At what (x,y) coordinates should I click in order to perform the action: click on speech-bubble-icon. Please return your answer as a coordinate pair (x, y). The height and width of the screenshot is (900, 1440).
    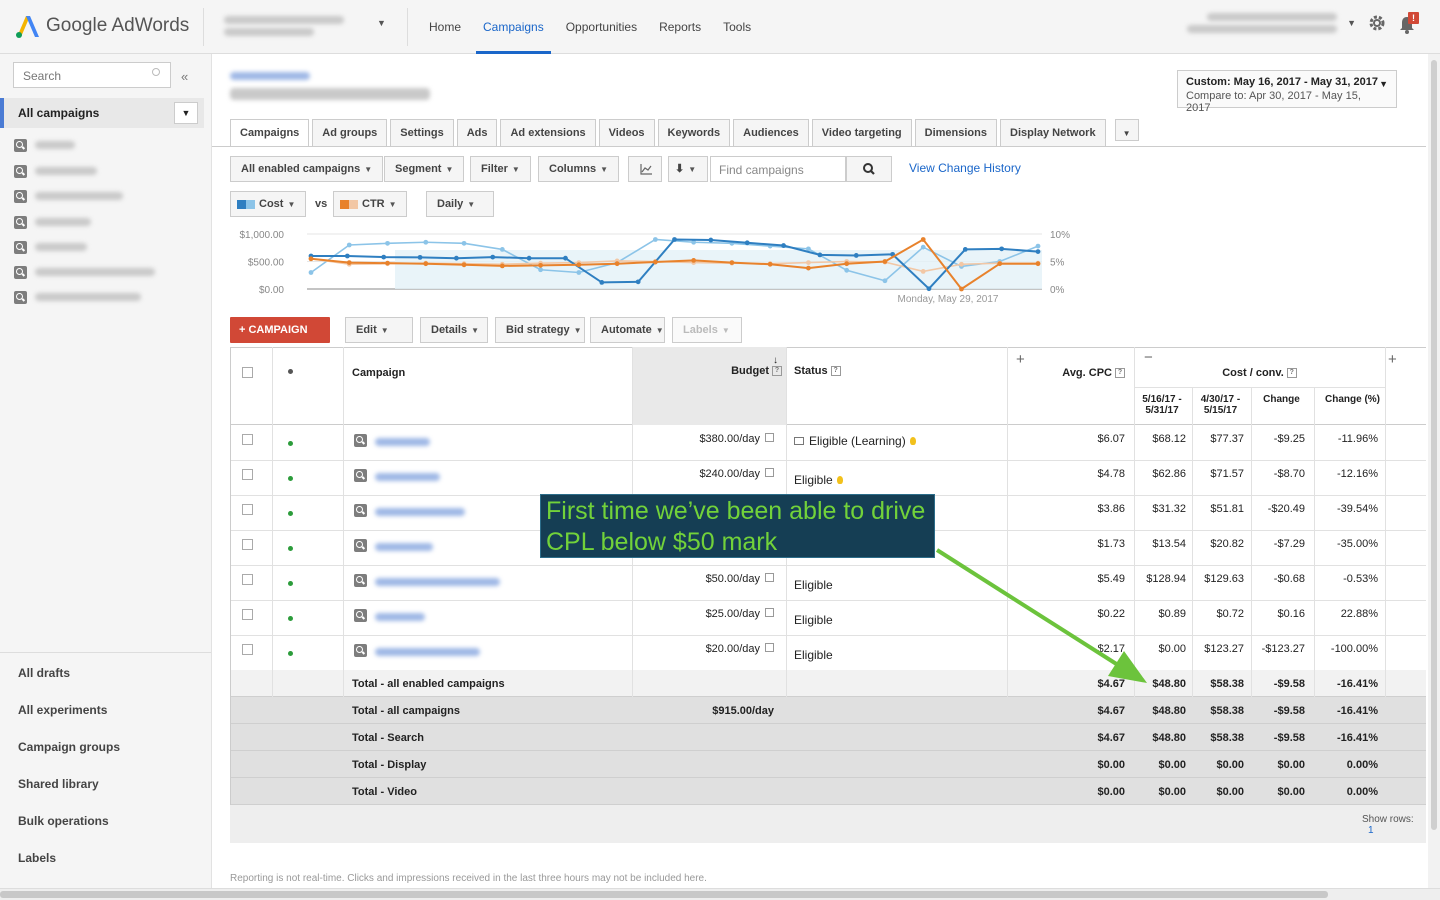
    Looking at the image, I should click on (799, 441).